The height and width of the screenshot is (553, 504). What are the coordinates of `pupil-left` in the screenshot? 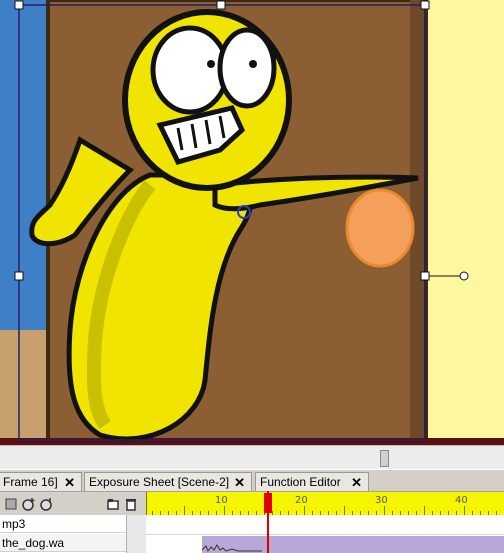 It's located at (211, 64).